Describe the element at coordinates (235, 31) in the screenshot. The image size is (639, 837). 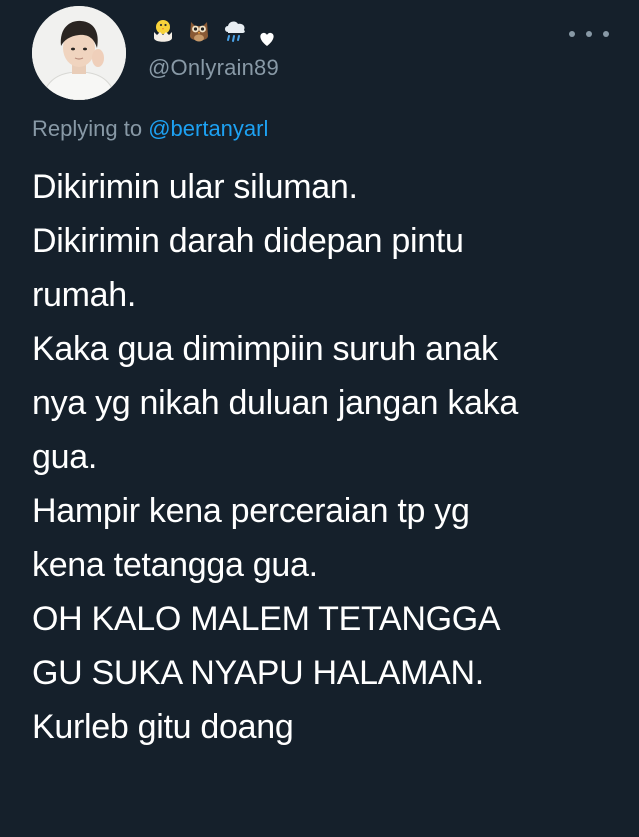
I see `cloud-rain-icon` at that location.